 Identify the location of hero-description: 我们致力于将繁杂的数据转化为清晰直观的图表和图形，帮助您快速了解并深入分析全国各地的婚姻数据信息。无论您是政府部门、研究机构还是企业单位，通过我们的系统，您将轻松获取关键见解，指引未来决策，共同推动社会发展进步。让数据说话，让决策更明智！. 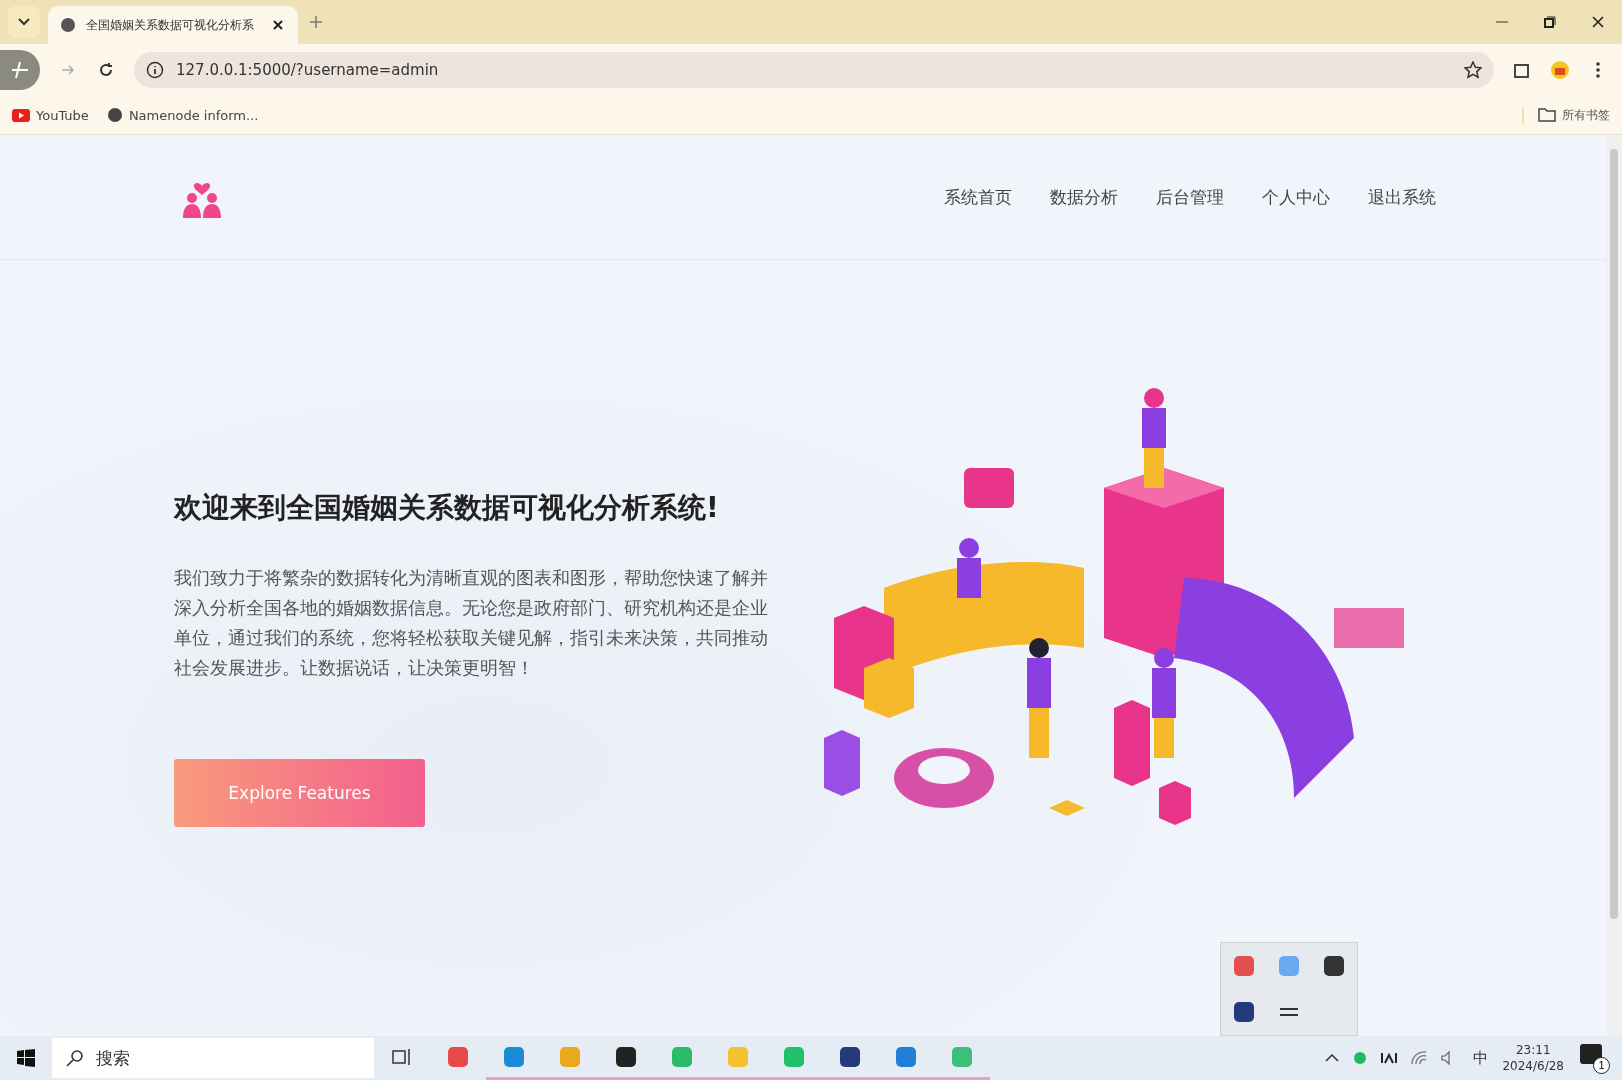
(471, 623).